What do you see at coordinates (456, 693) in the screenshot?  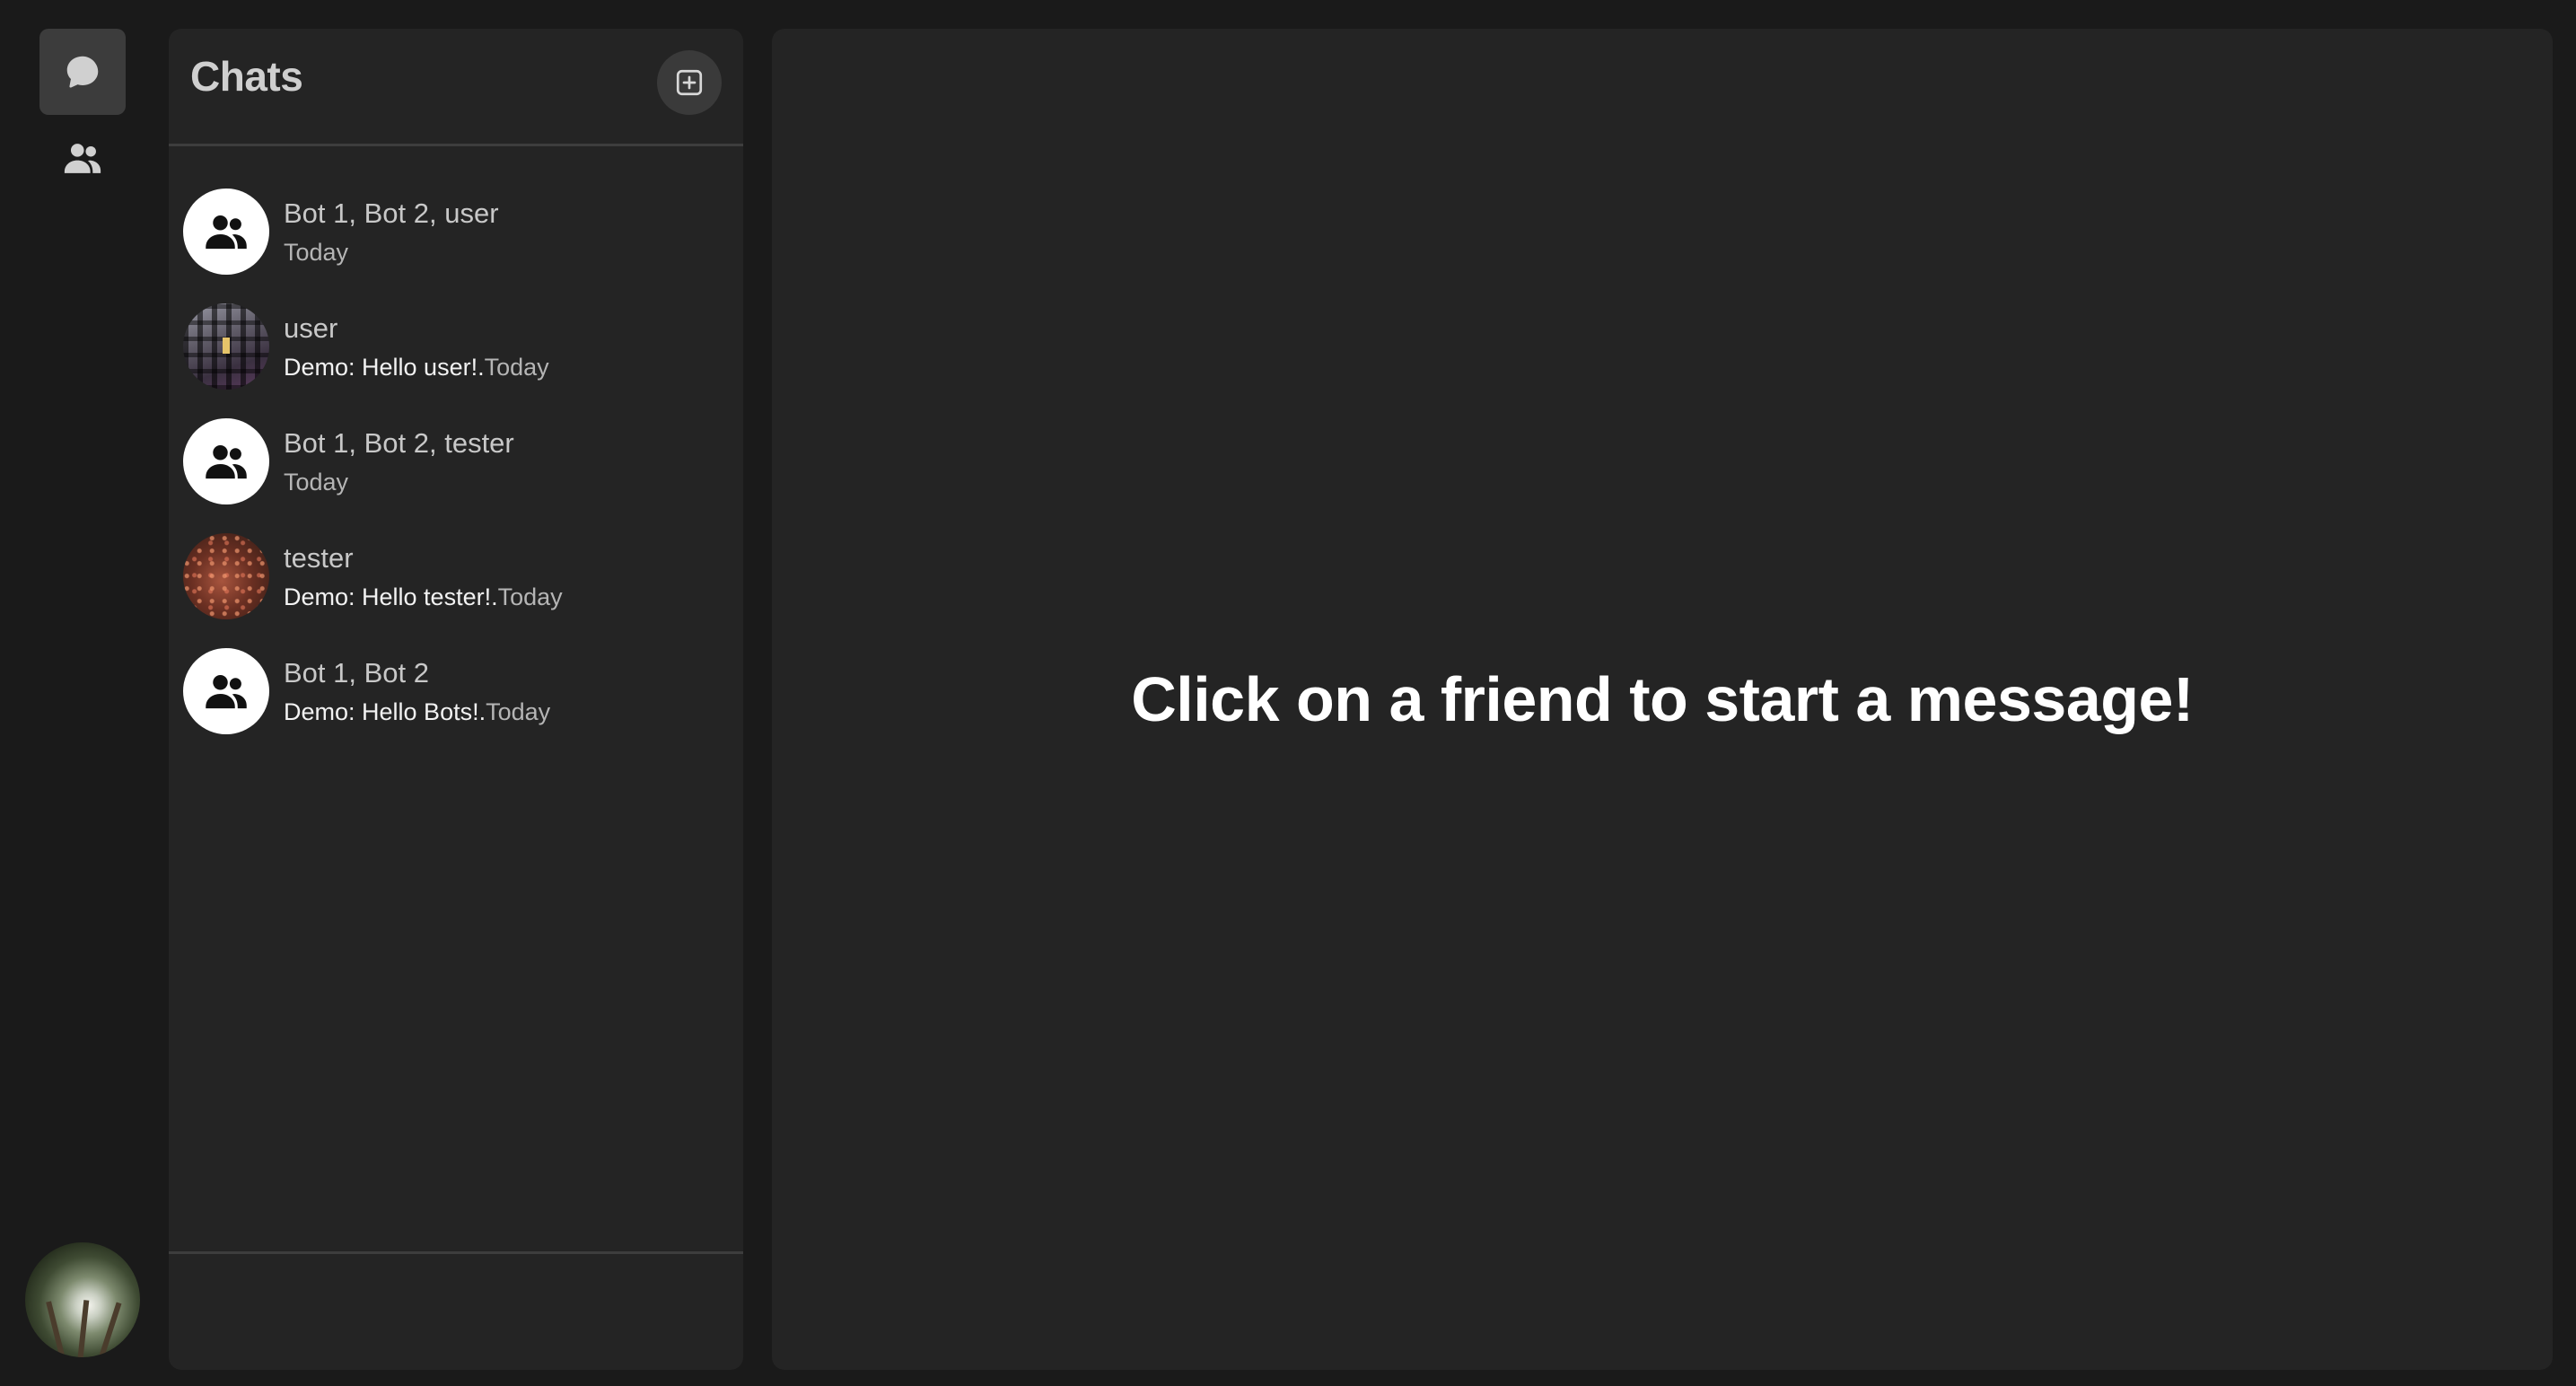 I see `chat-item: Bot 1, Bot 2 Demo: Hello Bots!.Today` at bounding box center [456, 693].